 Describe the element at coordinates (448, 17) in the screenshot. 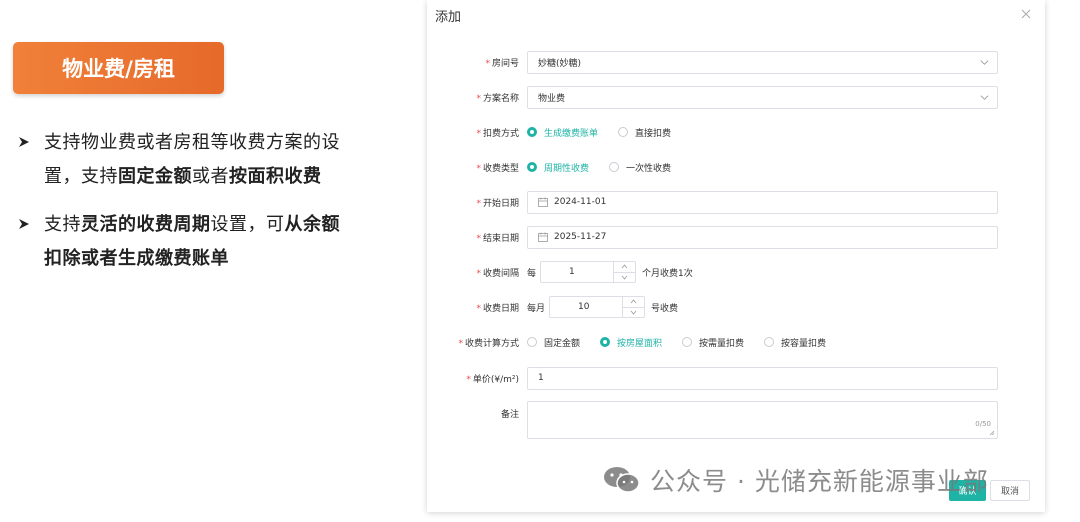

I see `dialog-title: 添加` at that location.